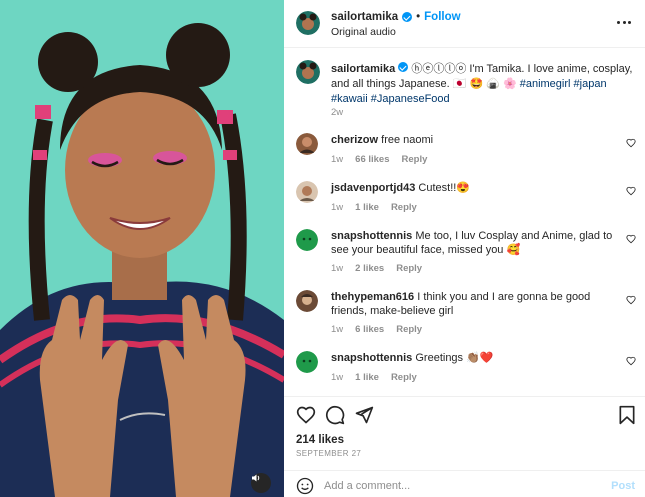 The image size is (645, 497). Describe the element at coordinates (261, 483) in the screenshot. I see `audio-toggle-button` at that location.